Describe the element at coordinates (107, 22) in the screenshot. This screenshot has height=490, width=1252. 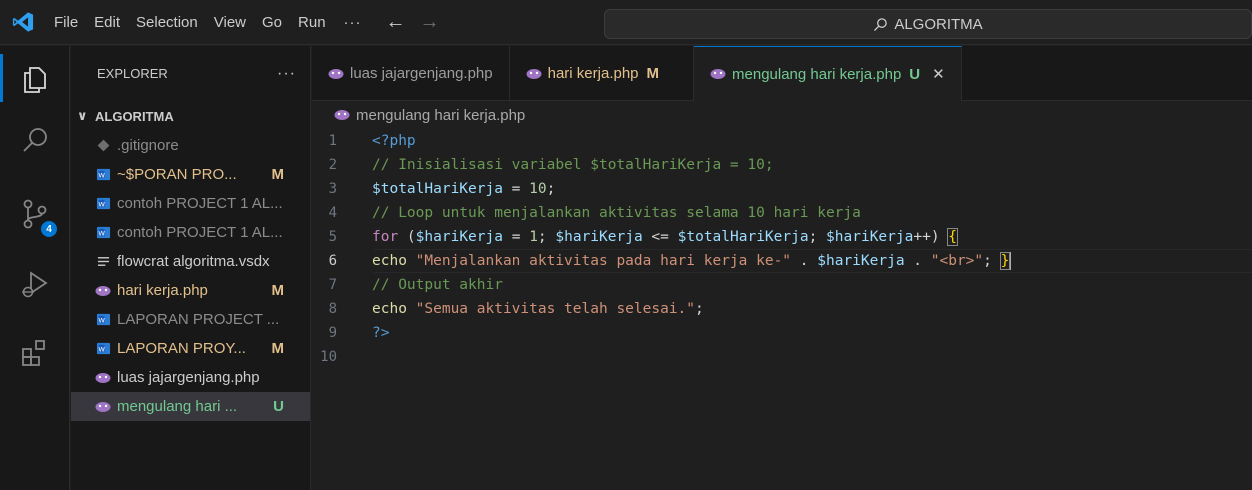
I see `menu-edit: Edit` at that location.